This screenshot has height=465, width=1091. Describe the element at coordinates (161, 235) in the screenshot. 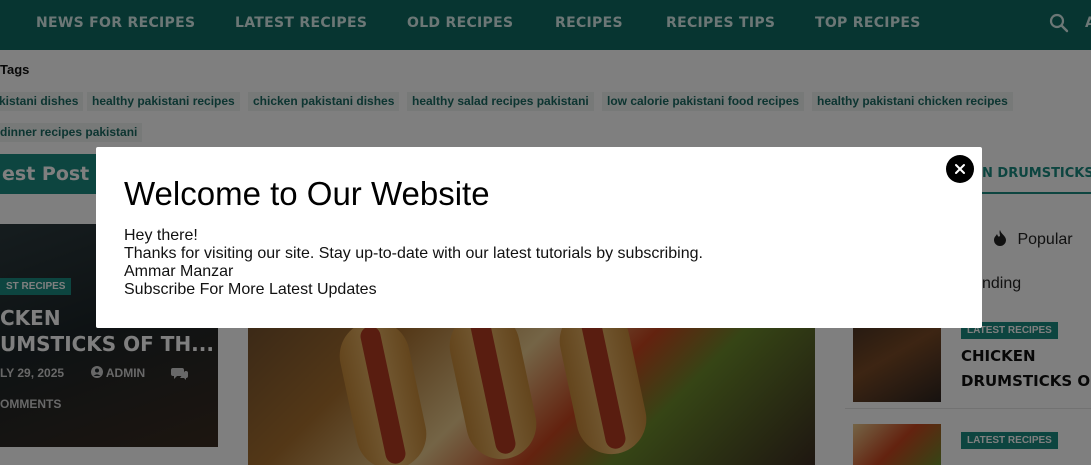

I see `modal-greeting: Hey there!` at that location.